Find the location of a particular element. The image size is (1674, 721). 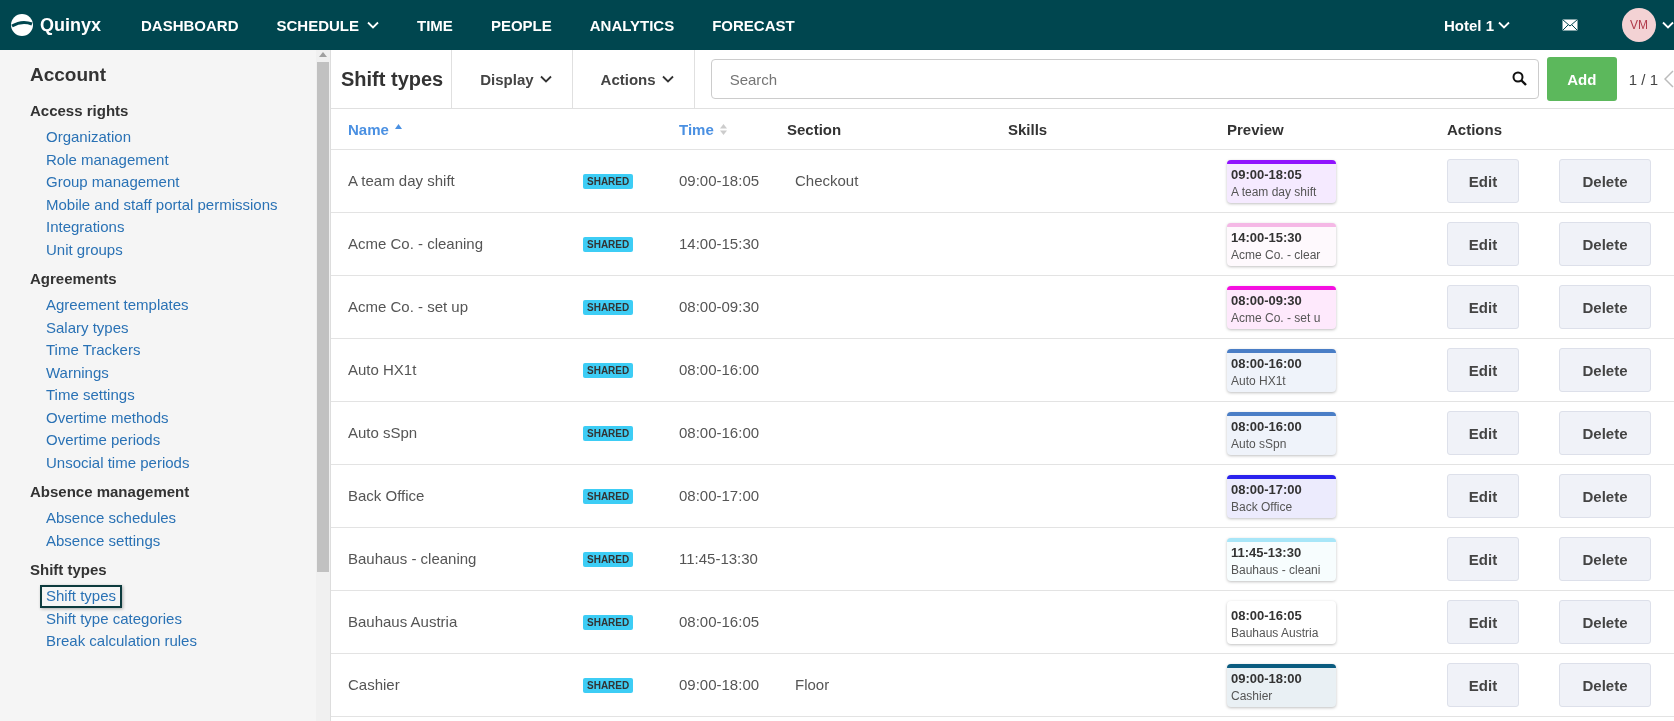

dropdown-menu: Display is located at coordinates (512, 79).